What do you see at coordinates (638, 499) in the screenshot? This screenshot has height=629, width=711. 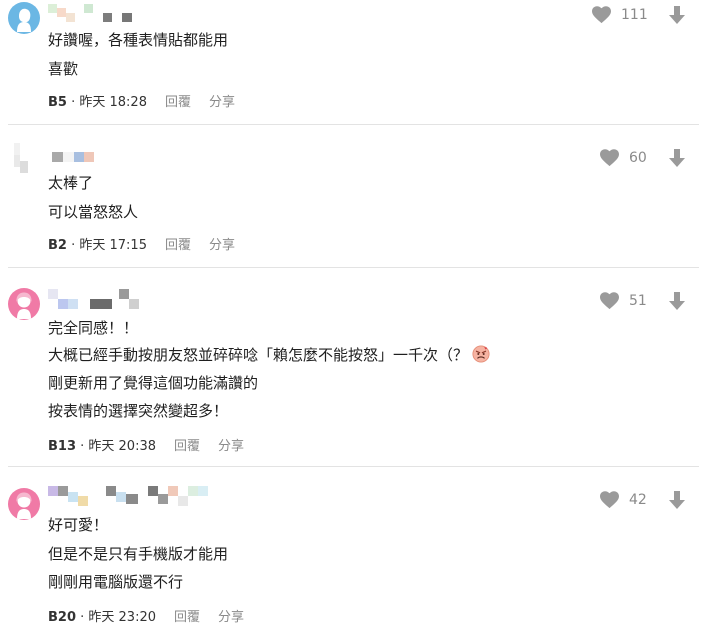 I see `like-count: 42` at bounding box center [638, 499].